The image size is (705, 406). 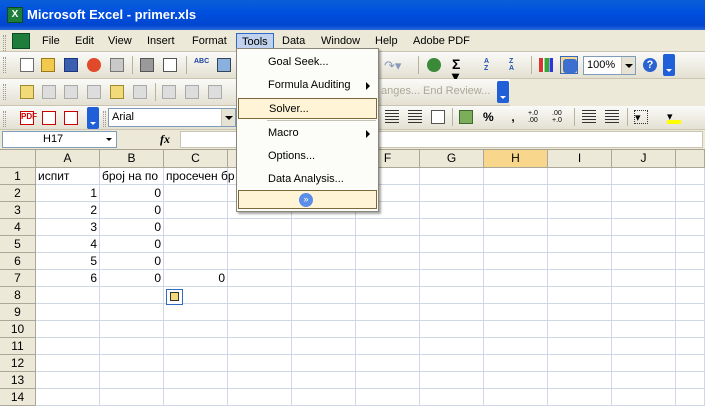 I want to click on redo-icon: ↷▾, so click(x=394, y=65).